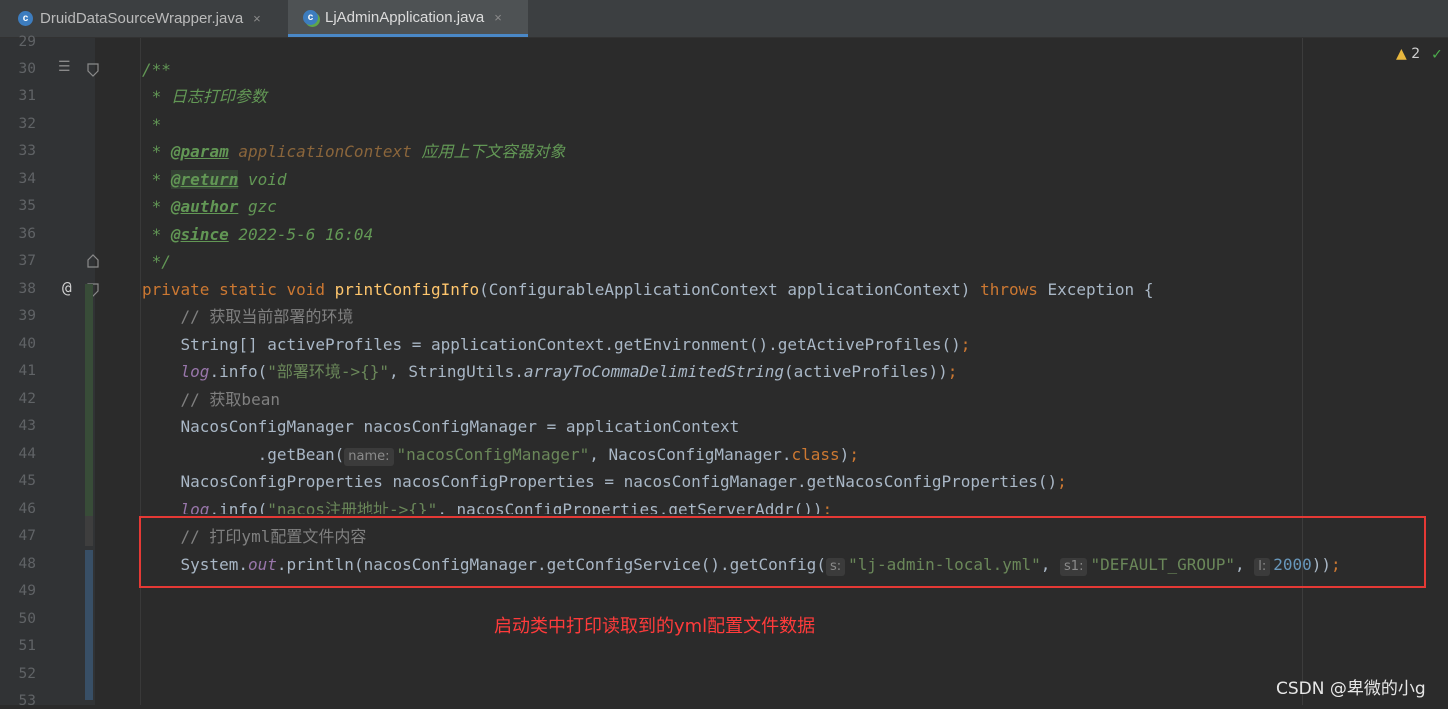 This screenshot has height=709, width=1448. I want to click on line-number: 49, so click(27, 591).